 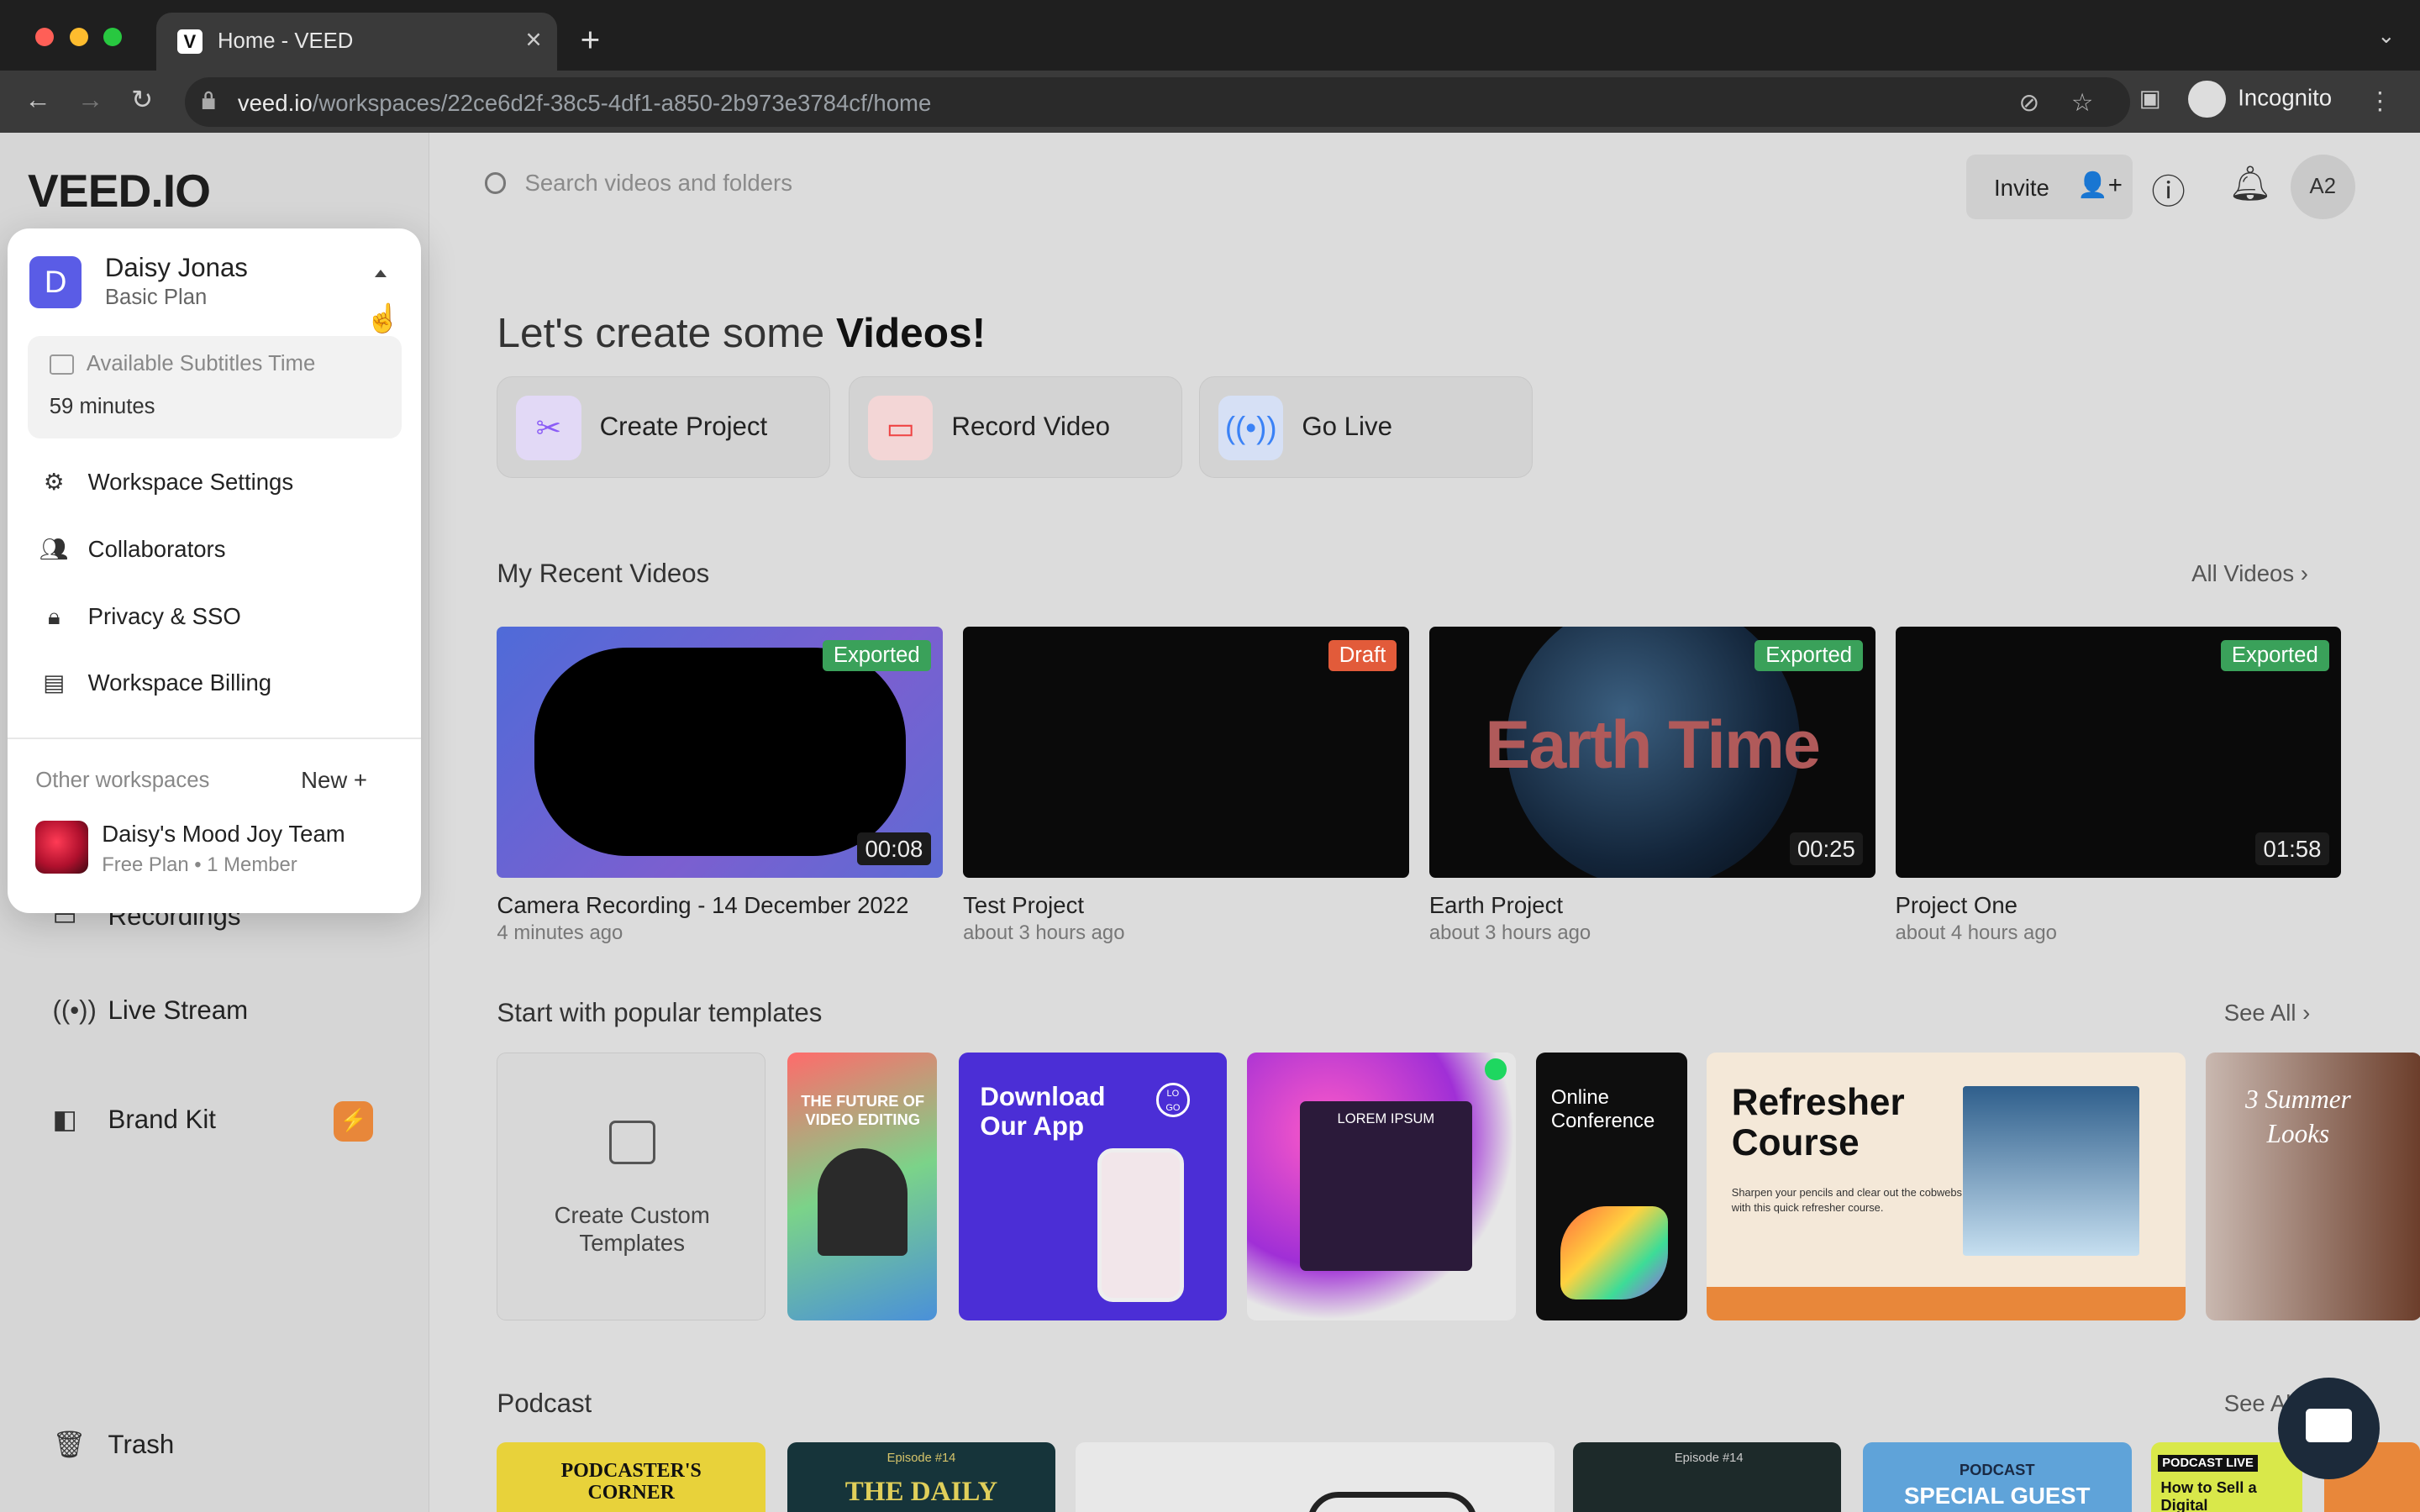 What do you see at coordinates (90, 100) in the screenshot?
I see `forward-icon: →` at bounding box center [90, 100].